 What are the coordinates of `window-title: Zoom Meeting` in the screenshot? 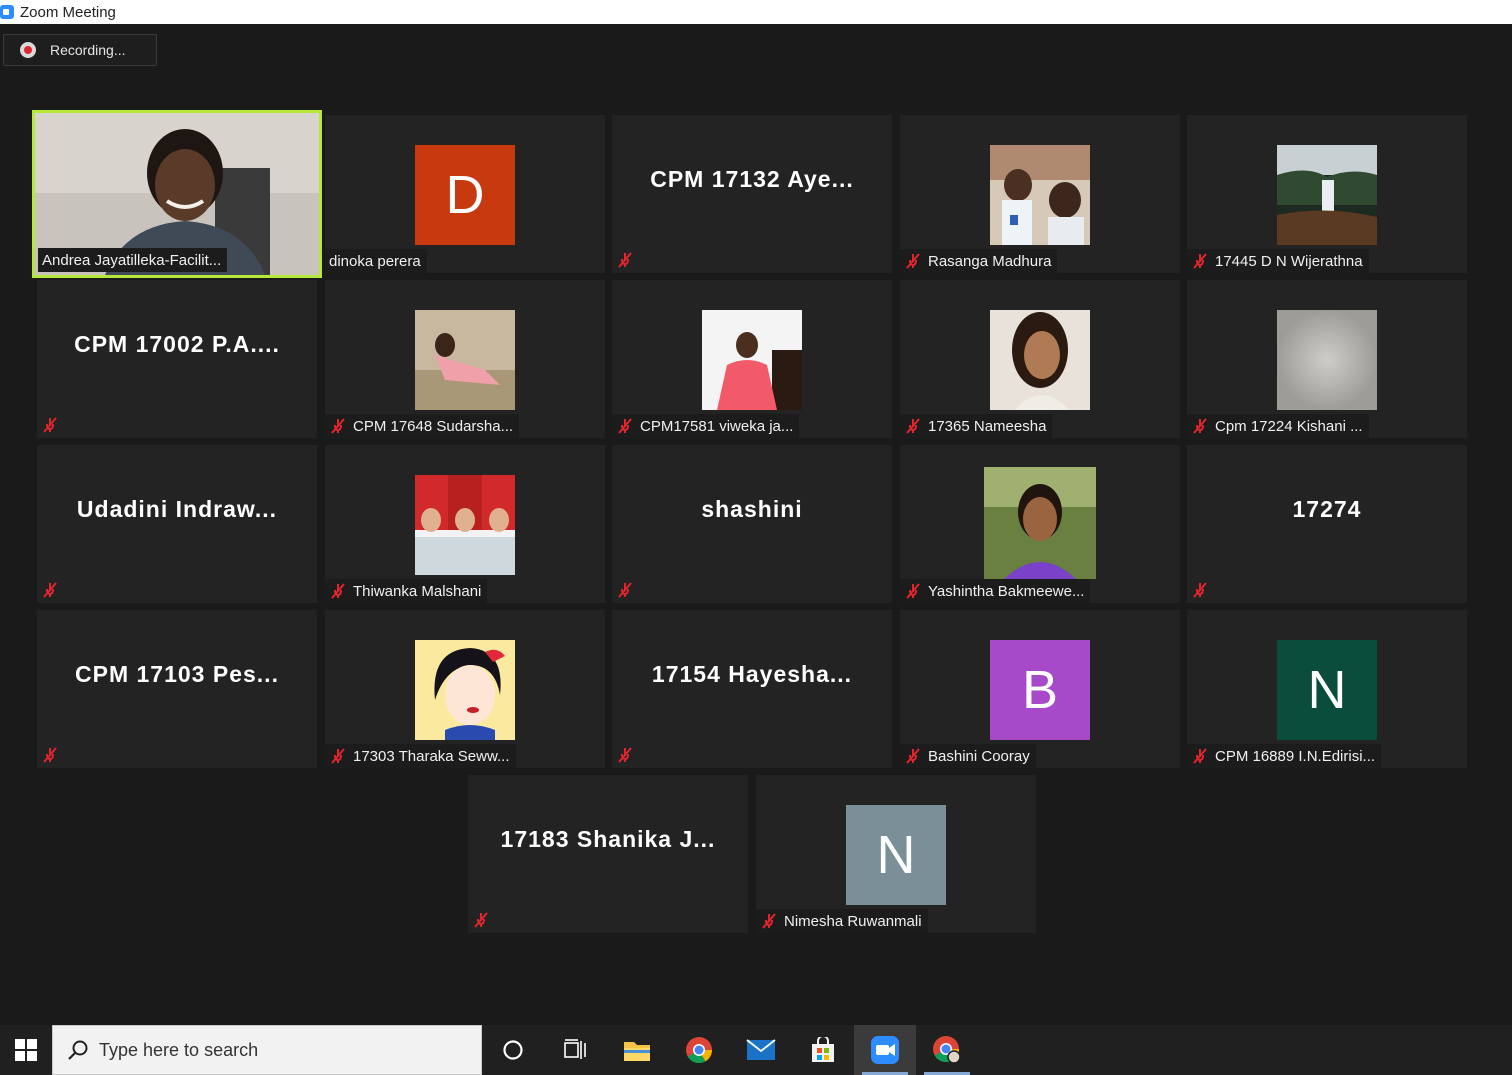 It's located at (68, 12).